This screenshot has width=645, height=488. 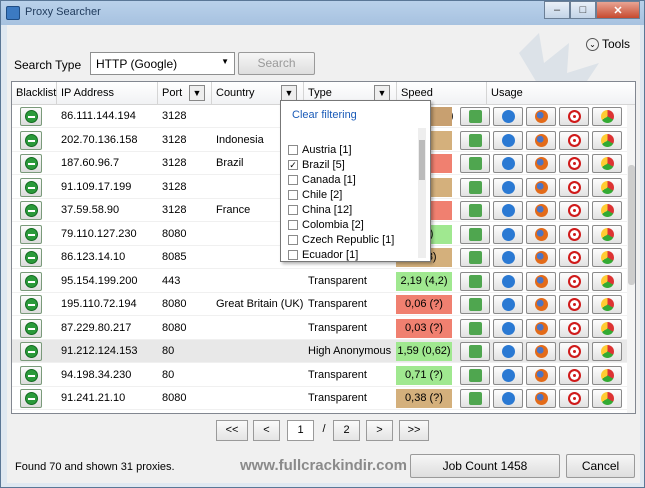 What do you see at coordinates (323, 255) in the screenshot?
I see `filter-option: Ecuador [1]` at bounding box center [323, 255].